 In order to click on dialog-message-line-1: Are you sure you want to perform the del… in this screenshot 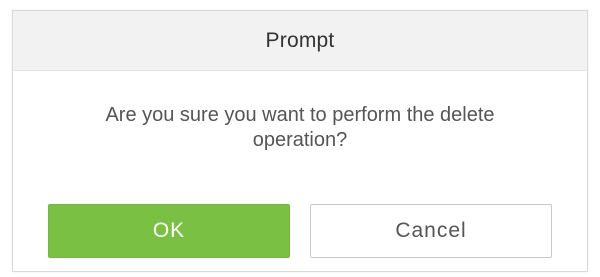, I will do `click(300, 115)`.